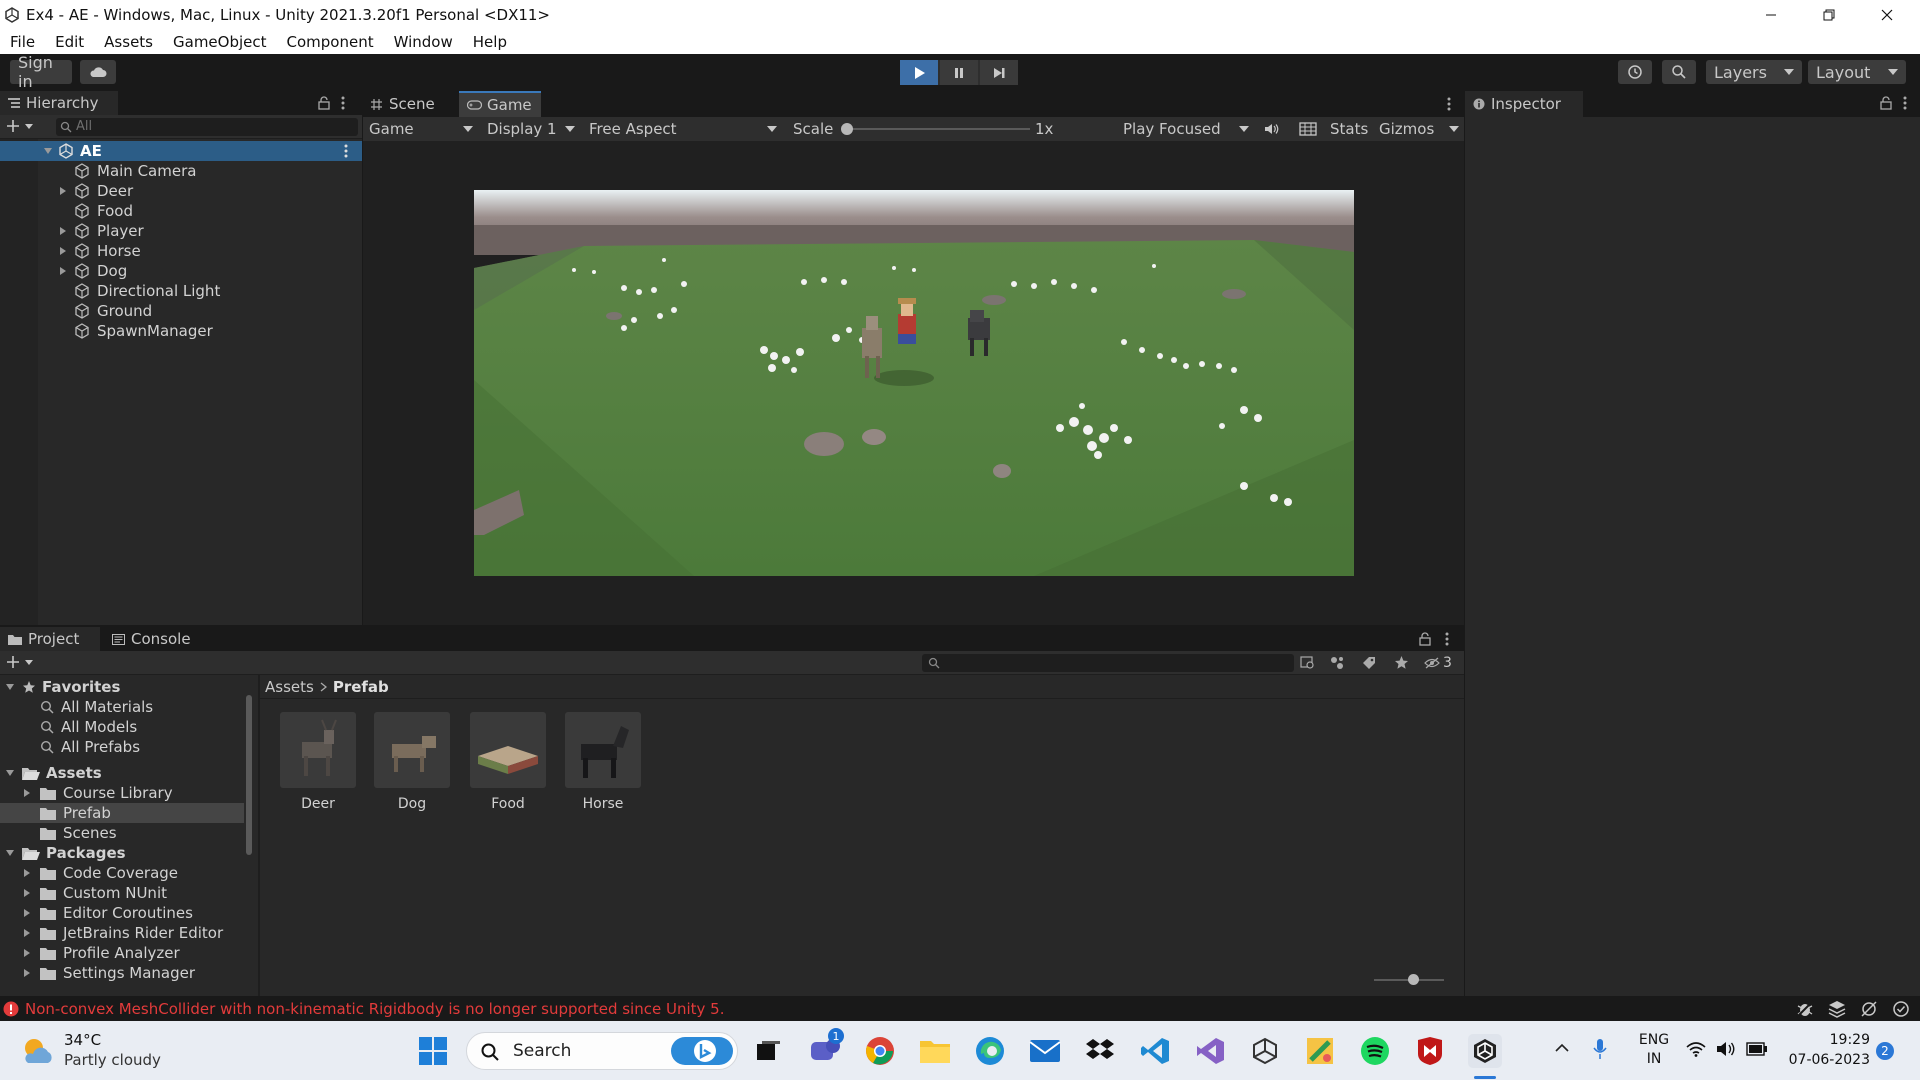 The height and width of the screenshot is (1080, 1920). I want to click on assets-folder: Scenes, so click(122, 833).